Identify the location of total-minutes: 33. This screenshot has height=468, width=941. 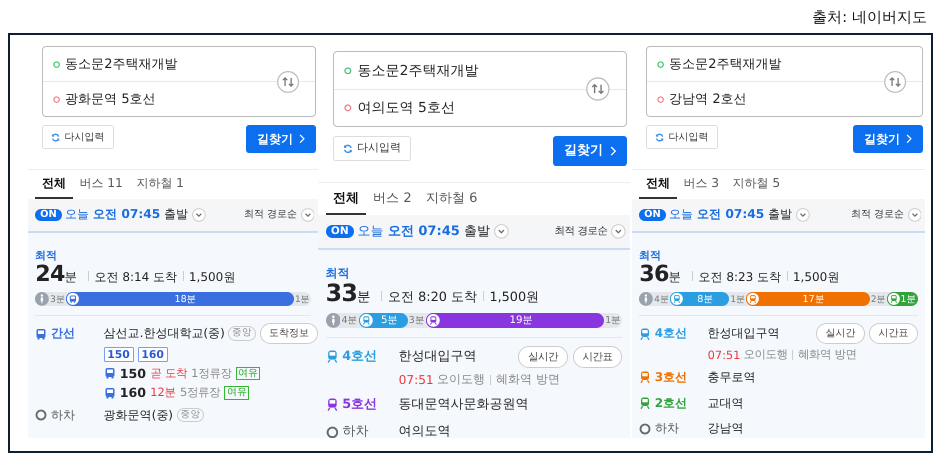
(342, 293).